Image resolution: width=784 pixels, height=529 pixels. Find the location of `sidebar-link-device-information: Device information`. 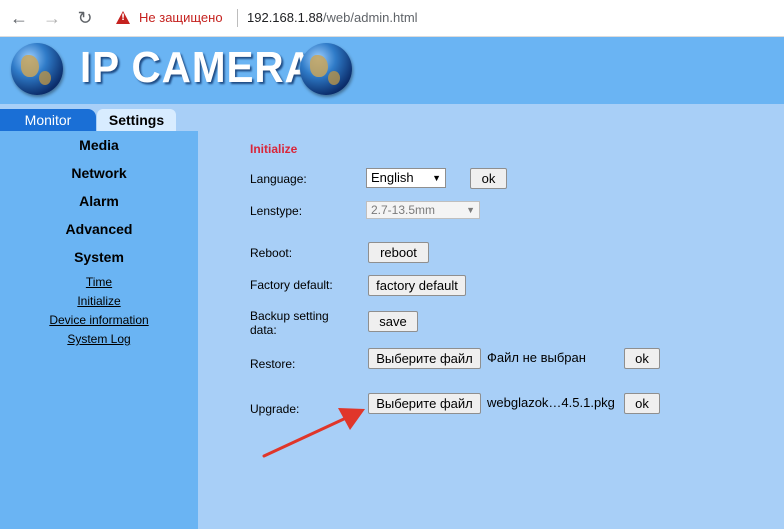

sidebar-link-device-information: Device information is located at coordinates (99, 320).